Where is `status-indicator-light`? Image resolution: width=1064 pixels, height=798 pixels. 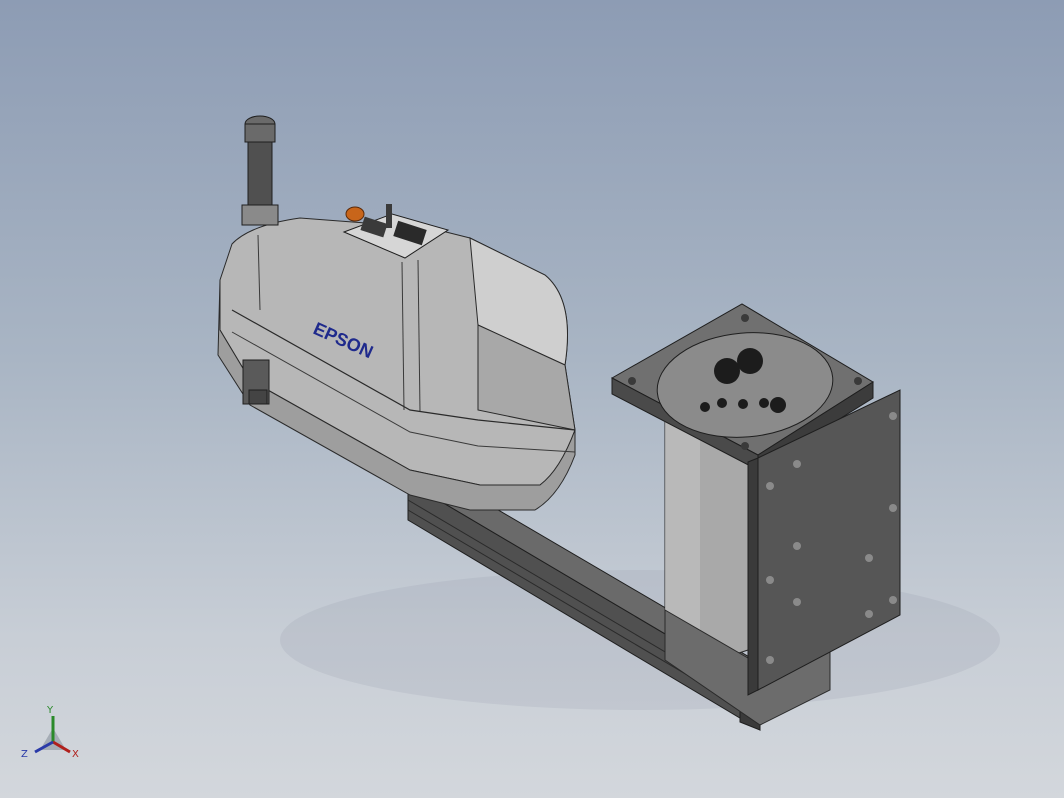
status-indicator-light is located at coordinates (355, 214).